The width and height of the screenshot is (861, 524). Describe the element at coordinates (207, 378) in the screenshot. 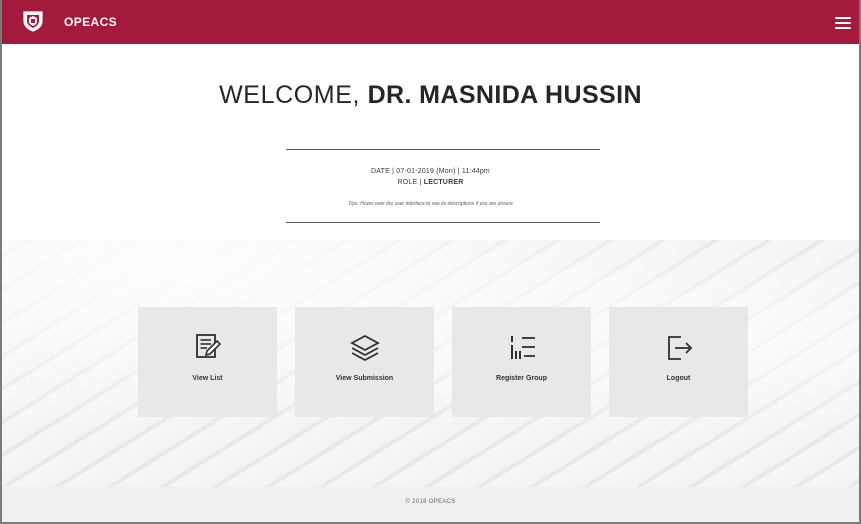

I see `view-list-label: View List` at that location.